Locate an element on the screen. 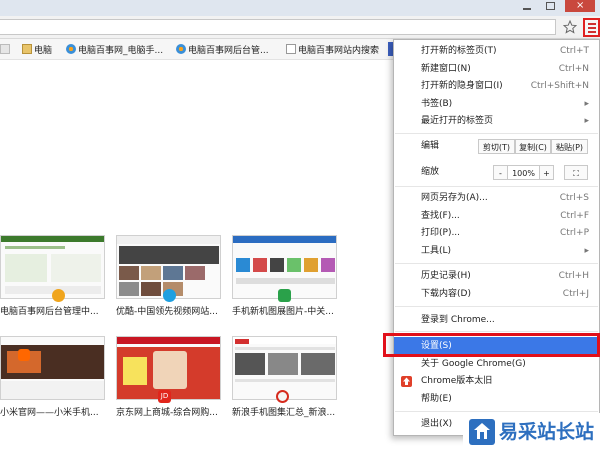 The width and height of the screenshot is (600, 451). menu-item-label: 编辑 is located at coordinates (430, 146).